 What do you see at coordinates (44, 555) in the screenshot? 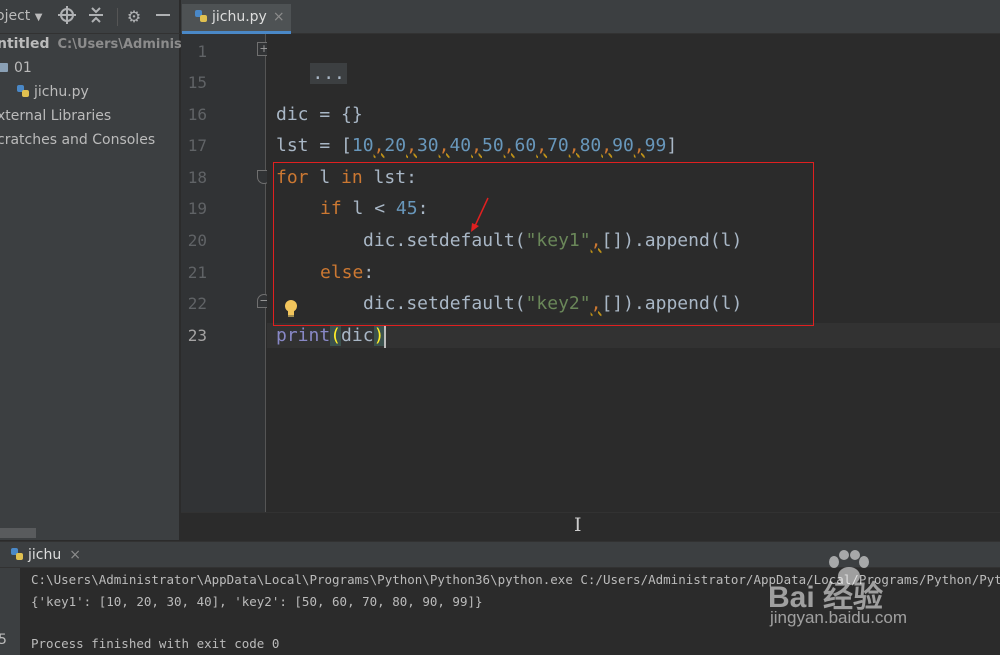
I see `tab-run-jichu: jichu ×` at bounding box center [44, 555].